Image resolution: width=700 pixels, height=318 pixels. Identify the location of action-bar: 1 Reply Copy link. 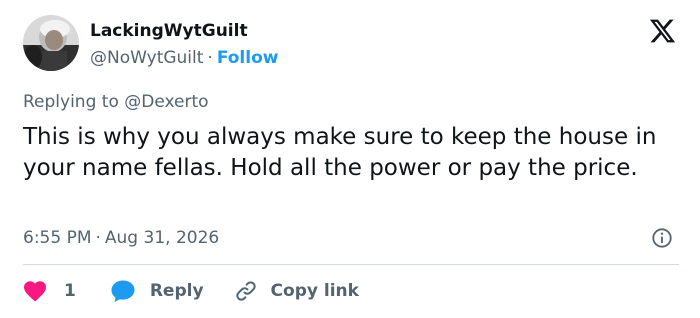
(191, 291).